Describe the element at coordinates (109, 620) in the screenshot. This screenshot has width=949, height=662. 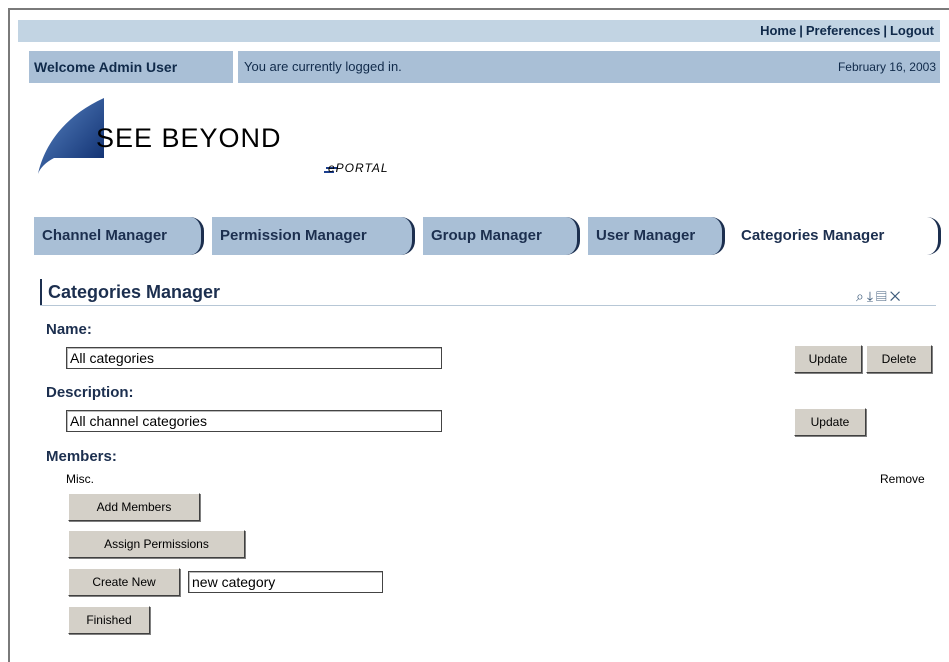
I see `finished-button: Finished` at that location.